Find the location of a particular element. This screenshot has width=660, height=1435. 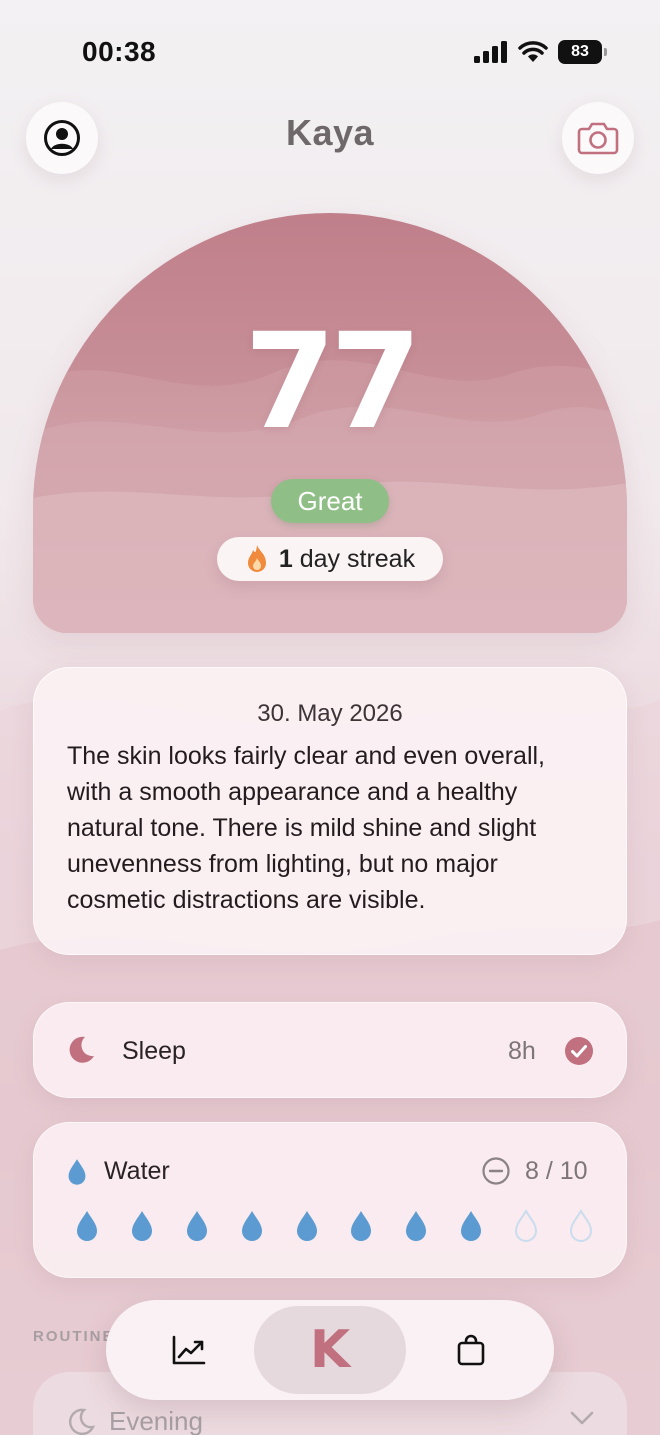

status-time: 00:38 is located at coordinates (119, 51).